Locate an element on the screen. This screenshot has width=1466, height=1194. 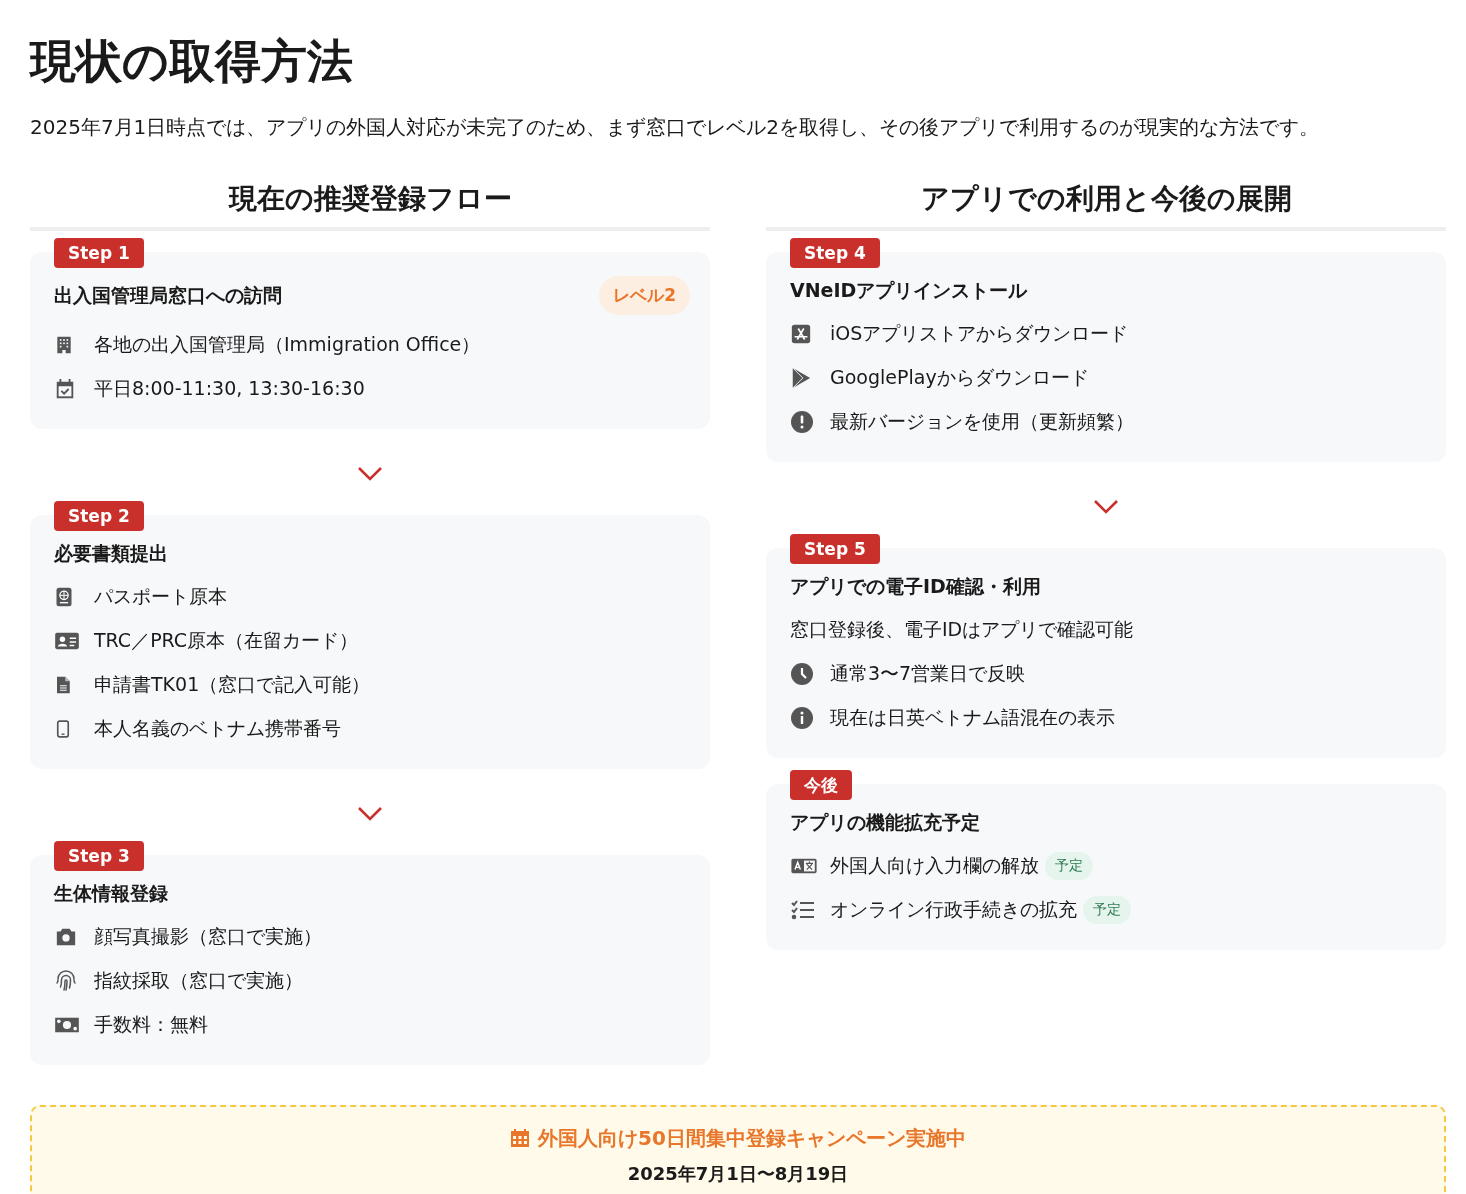
level-tag: レベル2 is located at coordinates (644, 295).